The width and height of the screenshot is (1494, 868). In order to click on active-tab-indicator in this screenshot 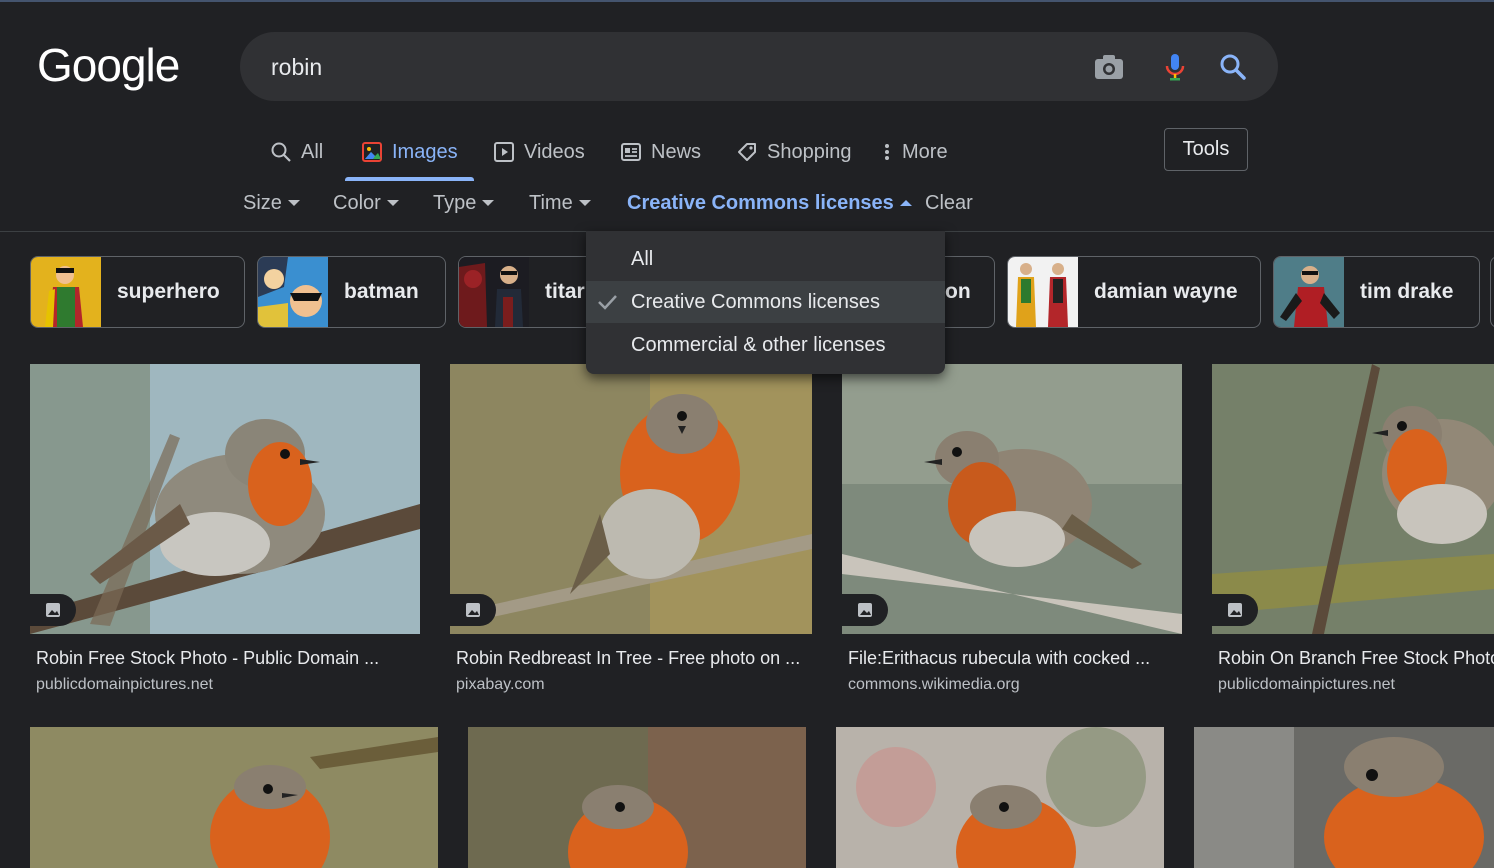, I will do `click(409, 179)`.